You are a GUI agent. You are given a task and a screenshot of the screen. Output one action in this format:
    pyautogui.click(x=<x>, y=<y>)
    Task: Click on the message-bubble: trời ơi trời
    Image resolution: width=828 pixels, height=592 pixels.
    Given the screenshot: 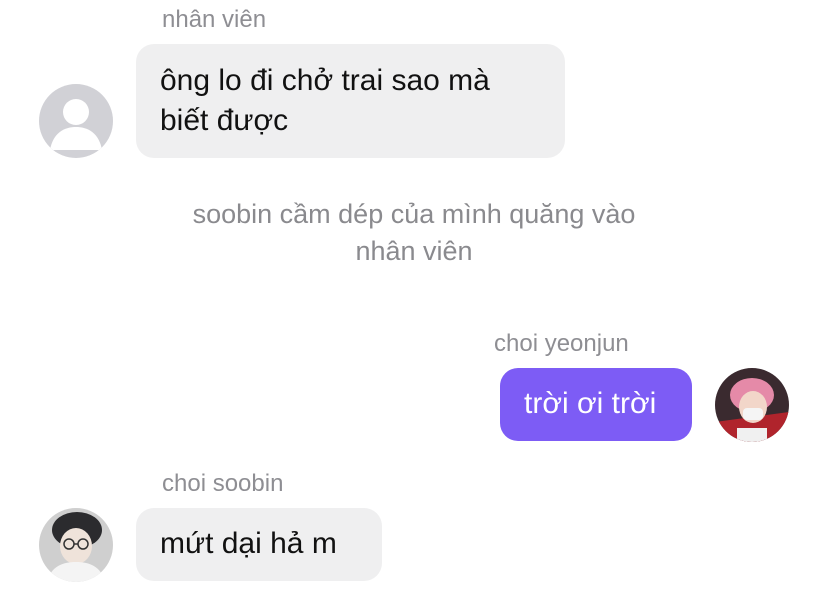 What is the action you would take?
    pyautogui.click(x=596, y=404)
    